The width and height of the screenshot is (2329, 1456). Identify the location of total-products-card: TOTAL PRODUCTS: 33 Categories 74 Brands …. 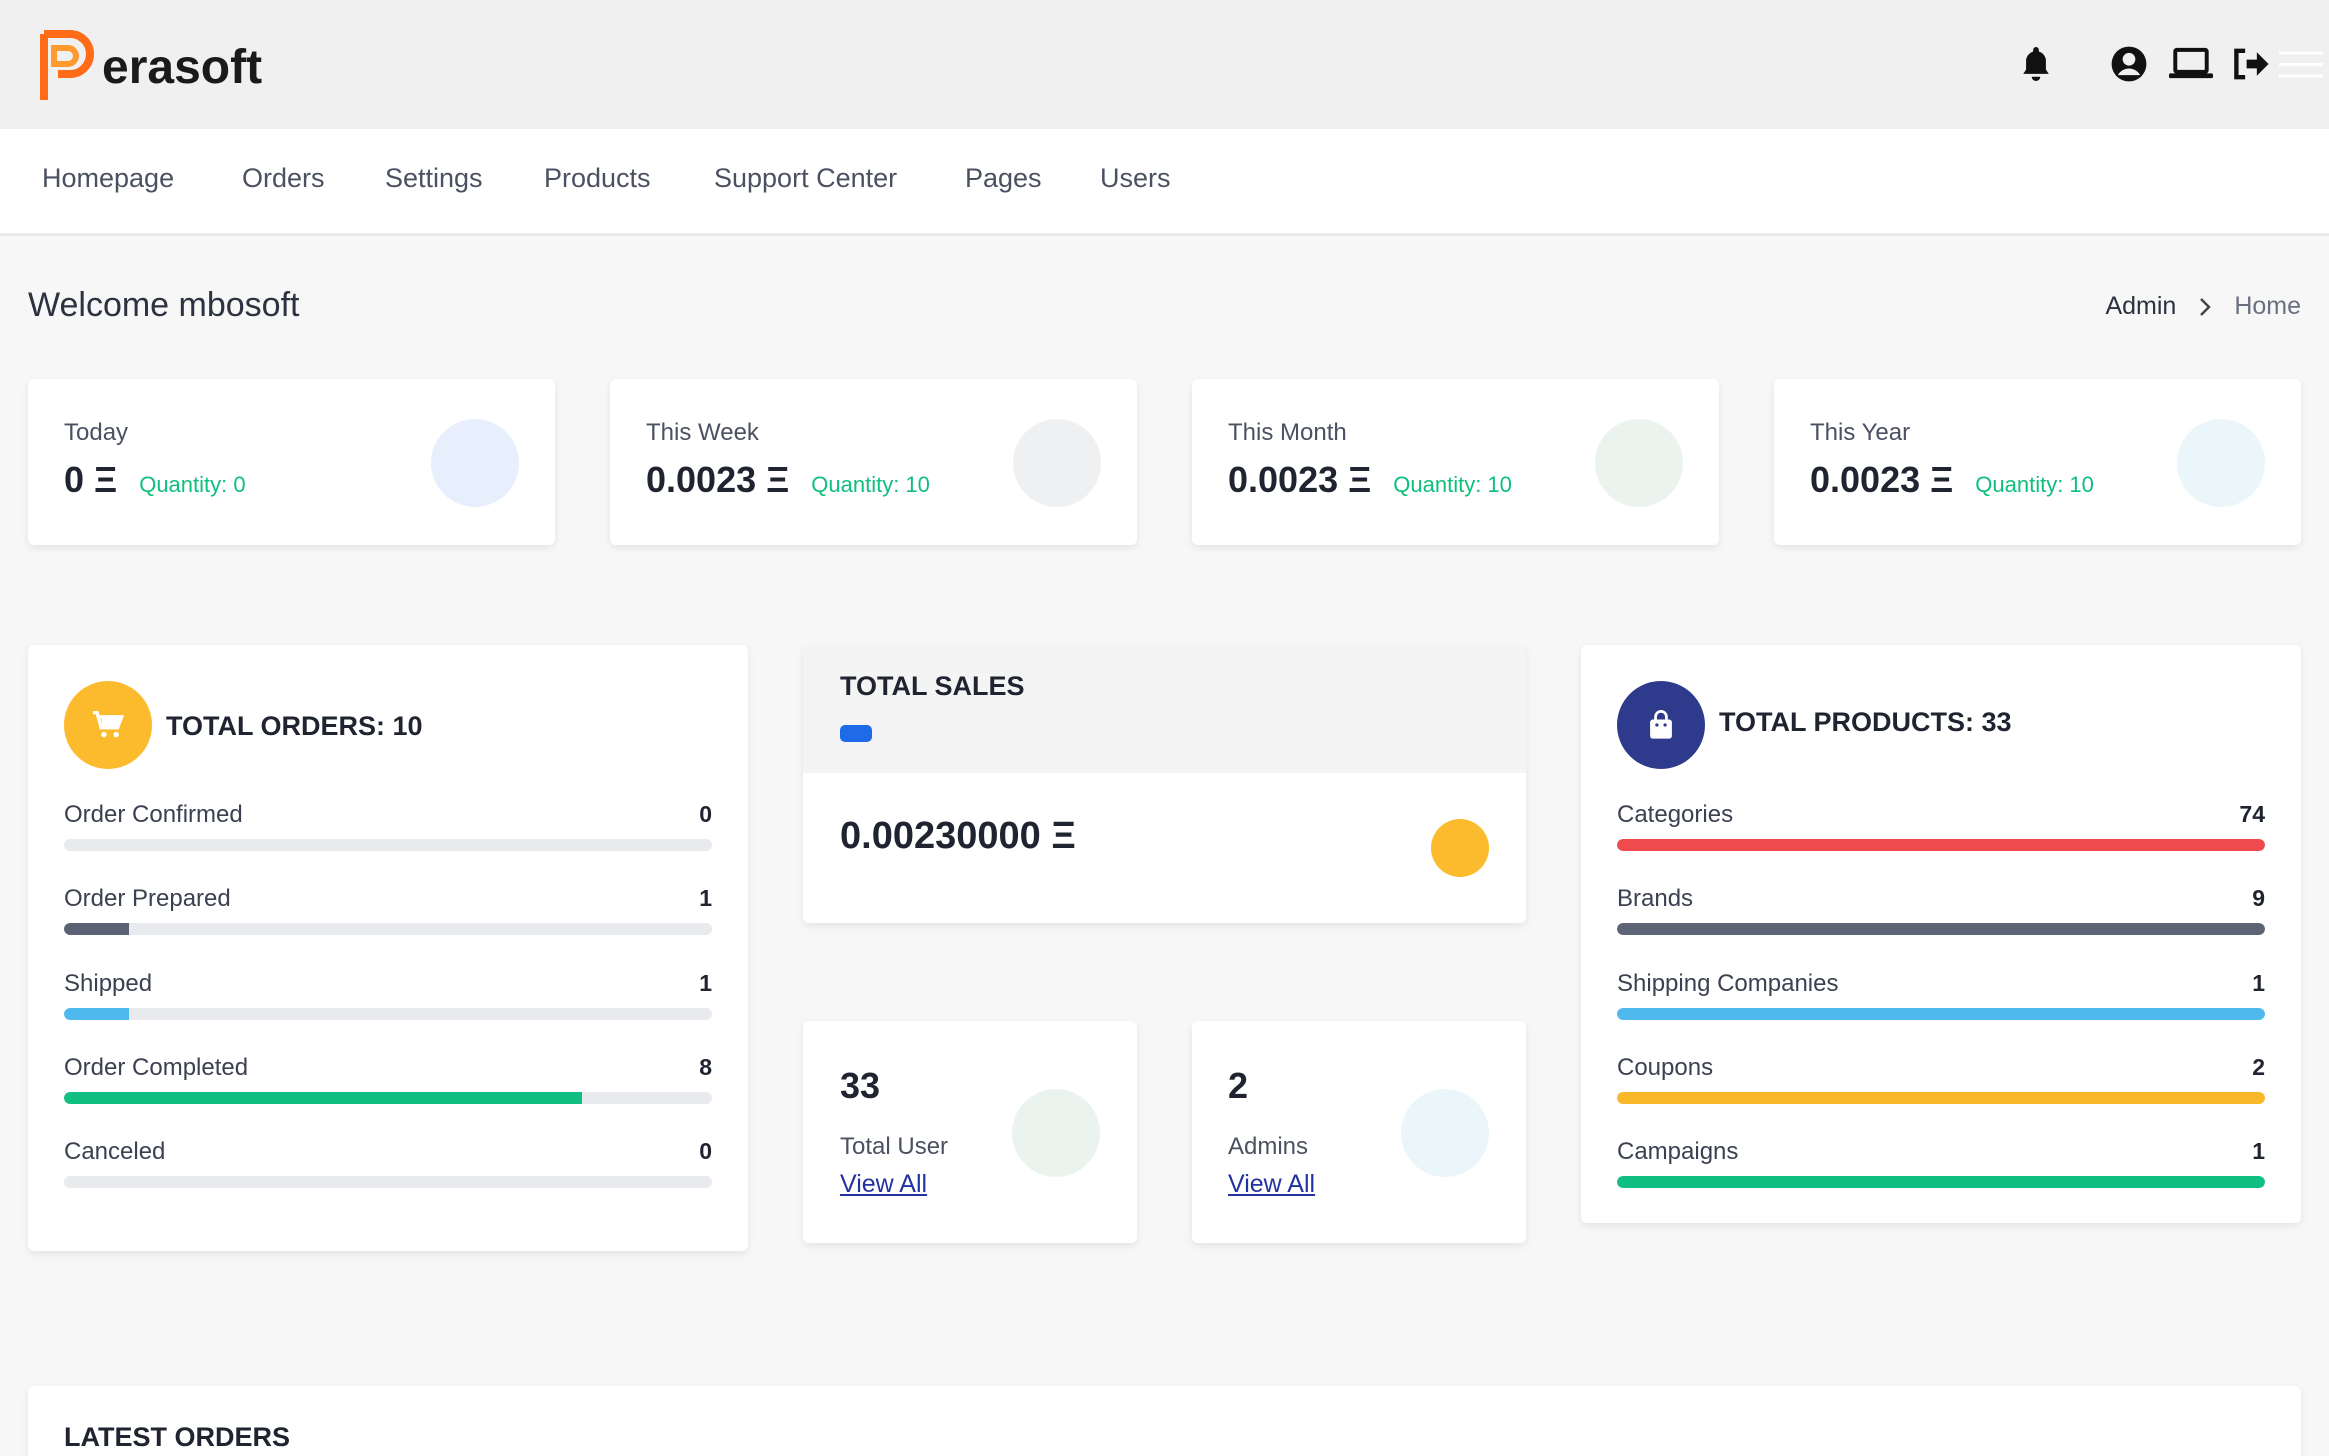
(1941, 934).